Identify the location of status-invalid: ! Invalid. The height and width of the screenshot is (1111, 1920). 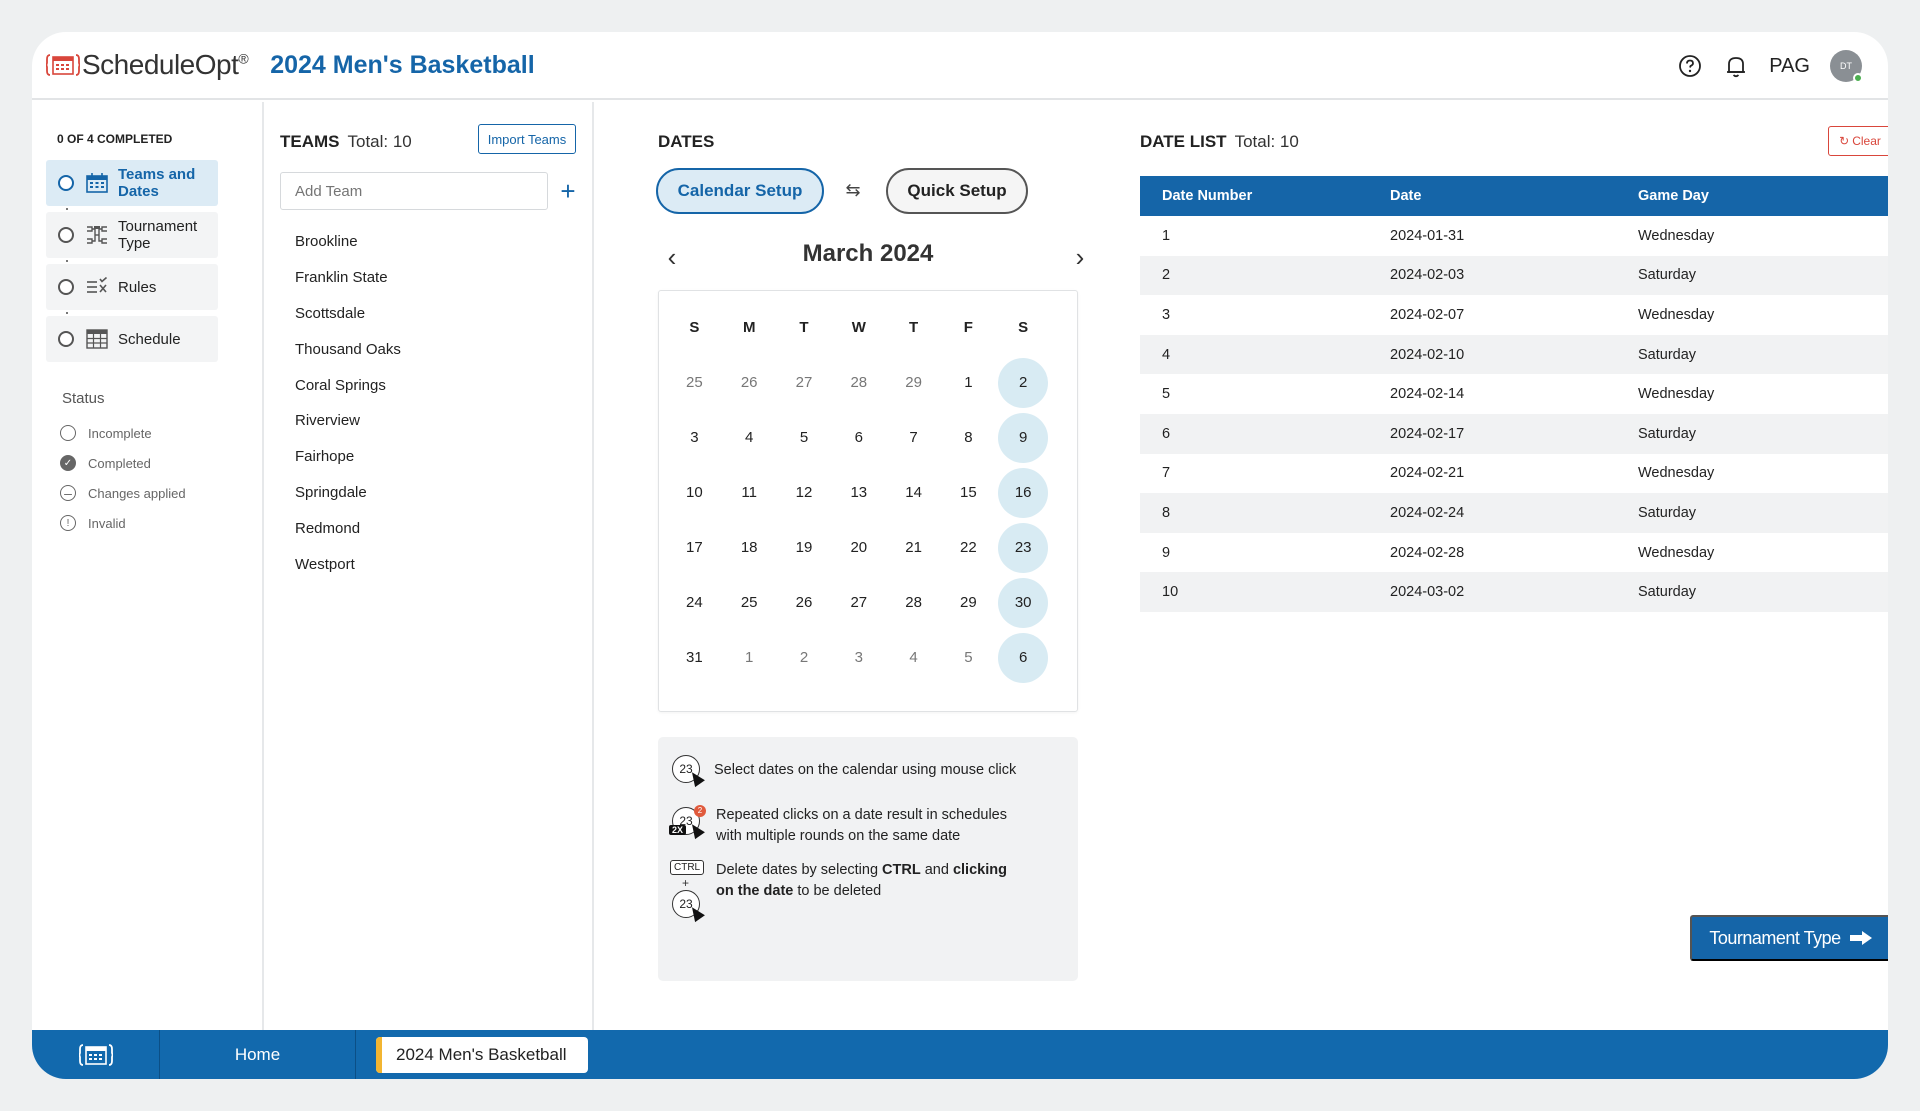
(123, 523).